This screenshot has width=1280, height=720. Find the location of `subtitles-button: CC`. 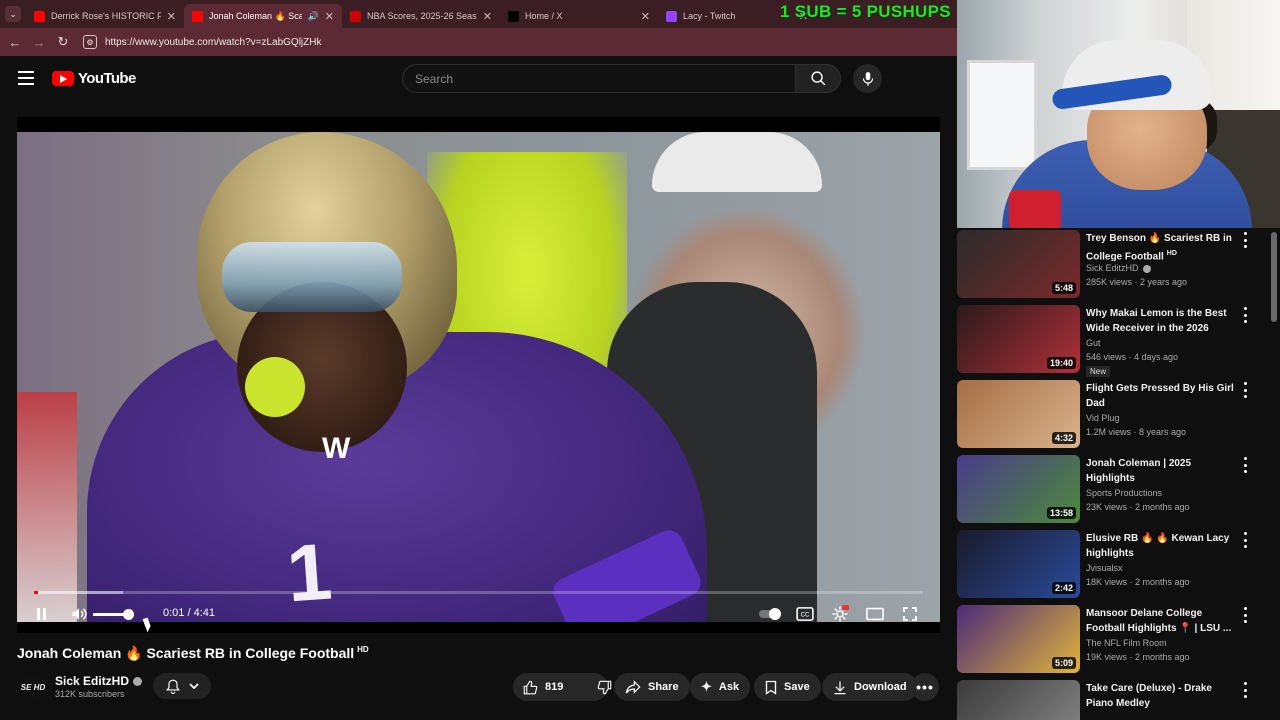

subtitles-button: CC is located at coordinates (805, 614).